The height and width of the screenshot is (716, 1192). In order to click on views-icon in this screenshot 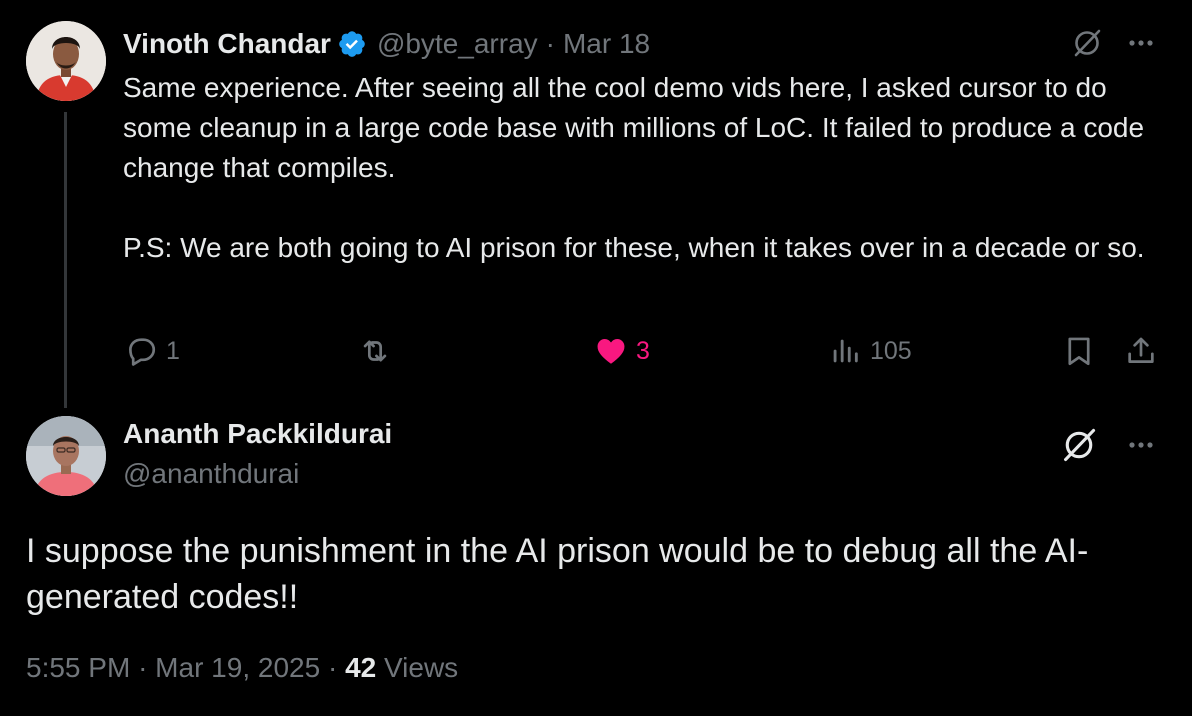, I will do `click(845, 351)`.